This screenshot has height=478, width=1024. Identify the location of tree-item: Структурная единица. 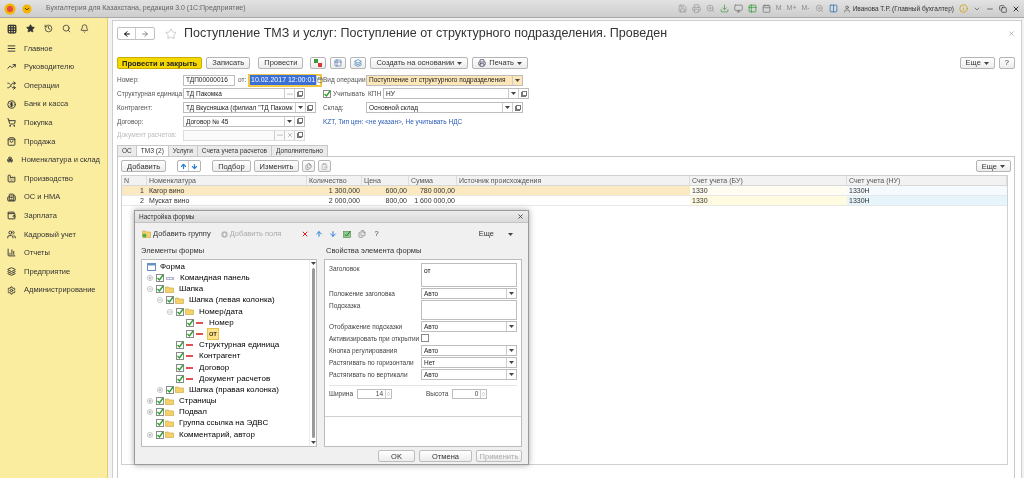
(239, 345).